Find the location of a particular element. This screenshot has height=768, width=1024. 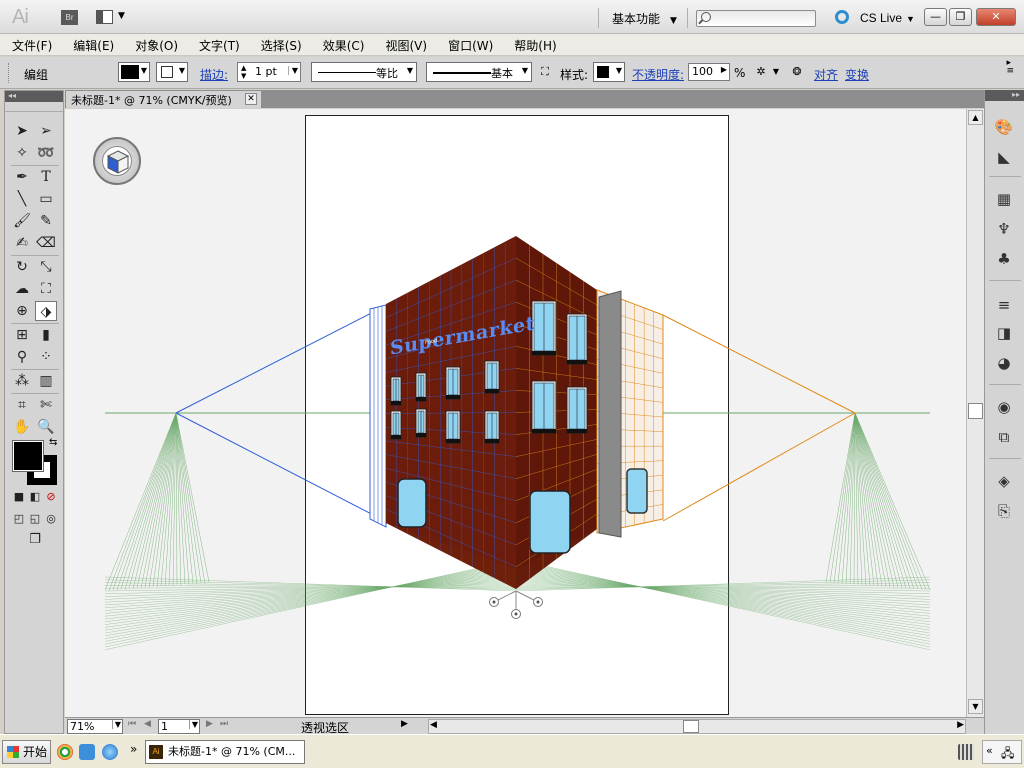

horizontal-scrollbar: ◀ ▶ is located at coordinates (697, 726).